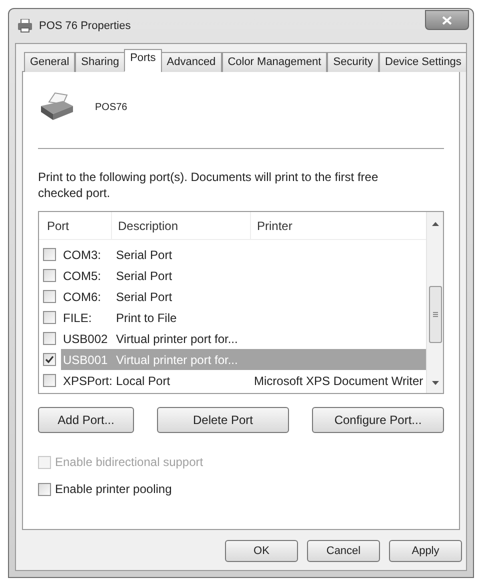 The image size is (480, 581). Describe the element at coordinates (85, 360) in the screenshot. I see `port-cell-text: USB001` at that location.